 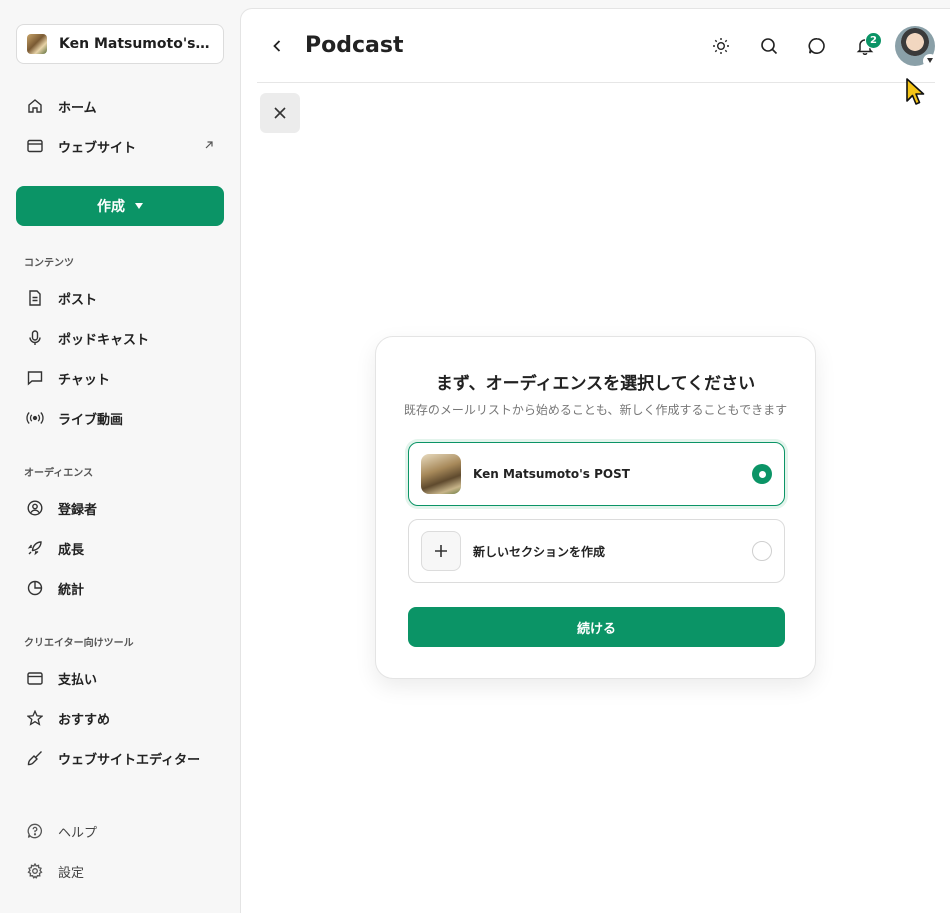 What do you see at coordinates (97, 148) in the screenshot?
I see `sidebar-item-label: ウェブサイト` at bounding box center [97, 148].